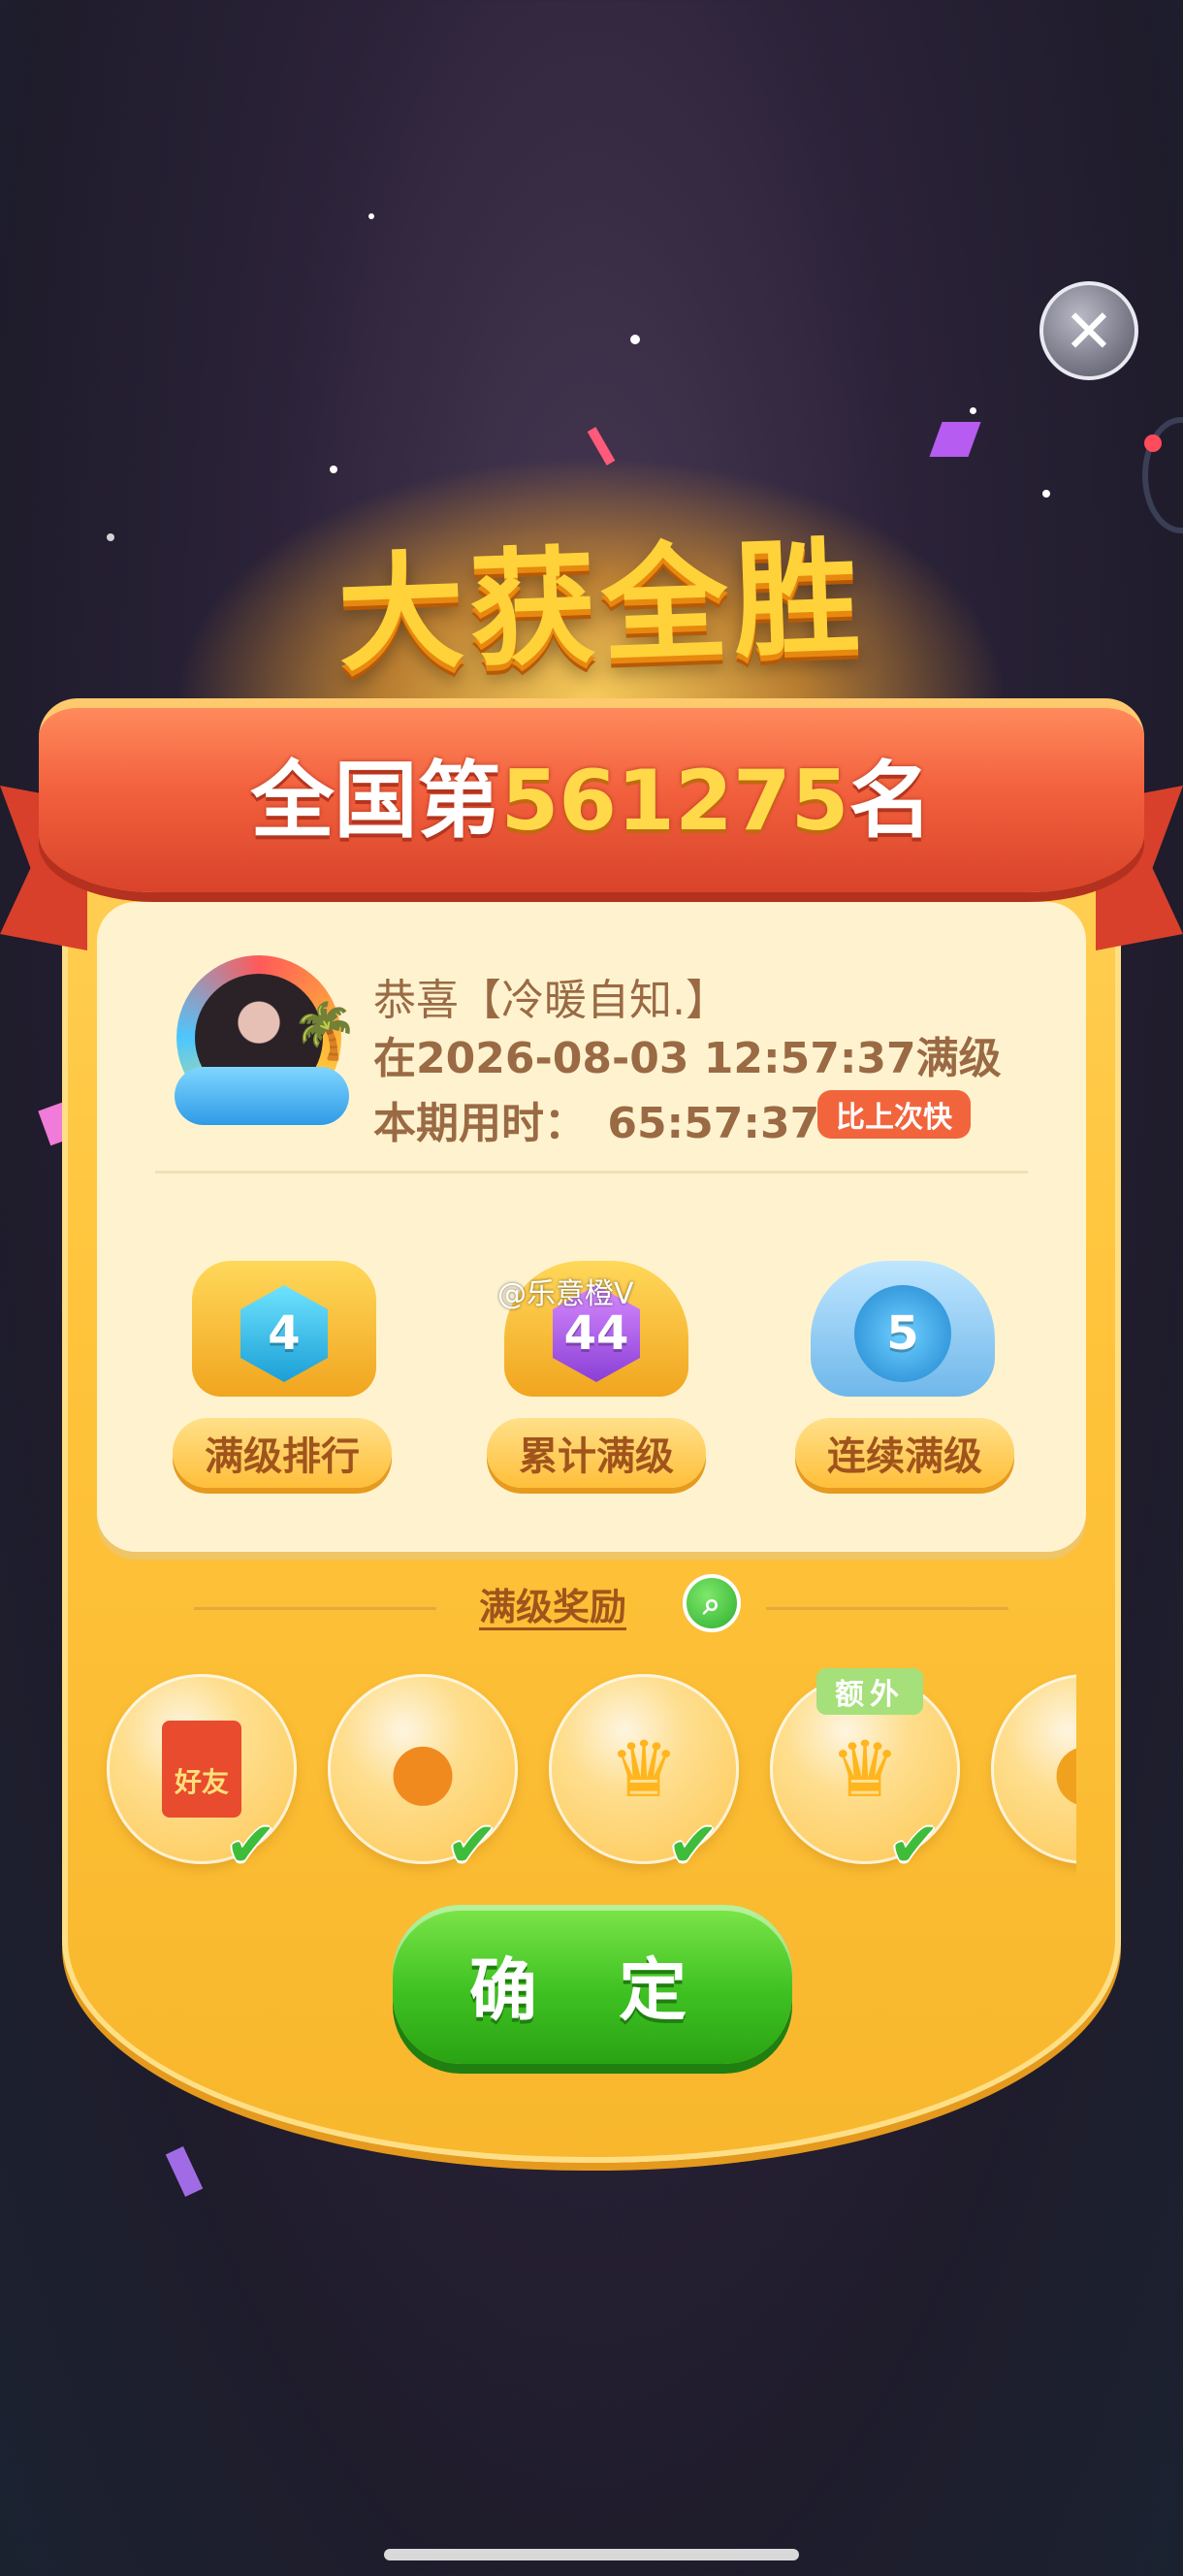 This screenshot has height=2576, width=1183. What do you see at coordinates (1162, 475) in the screenshot?
I see `side-widget` at bounding box center [1162, 475].